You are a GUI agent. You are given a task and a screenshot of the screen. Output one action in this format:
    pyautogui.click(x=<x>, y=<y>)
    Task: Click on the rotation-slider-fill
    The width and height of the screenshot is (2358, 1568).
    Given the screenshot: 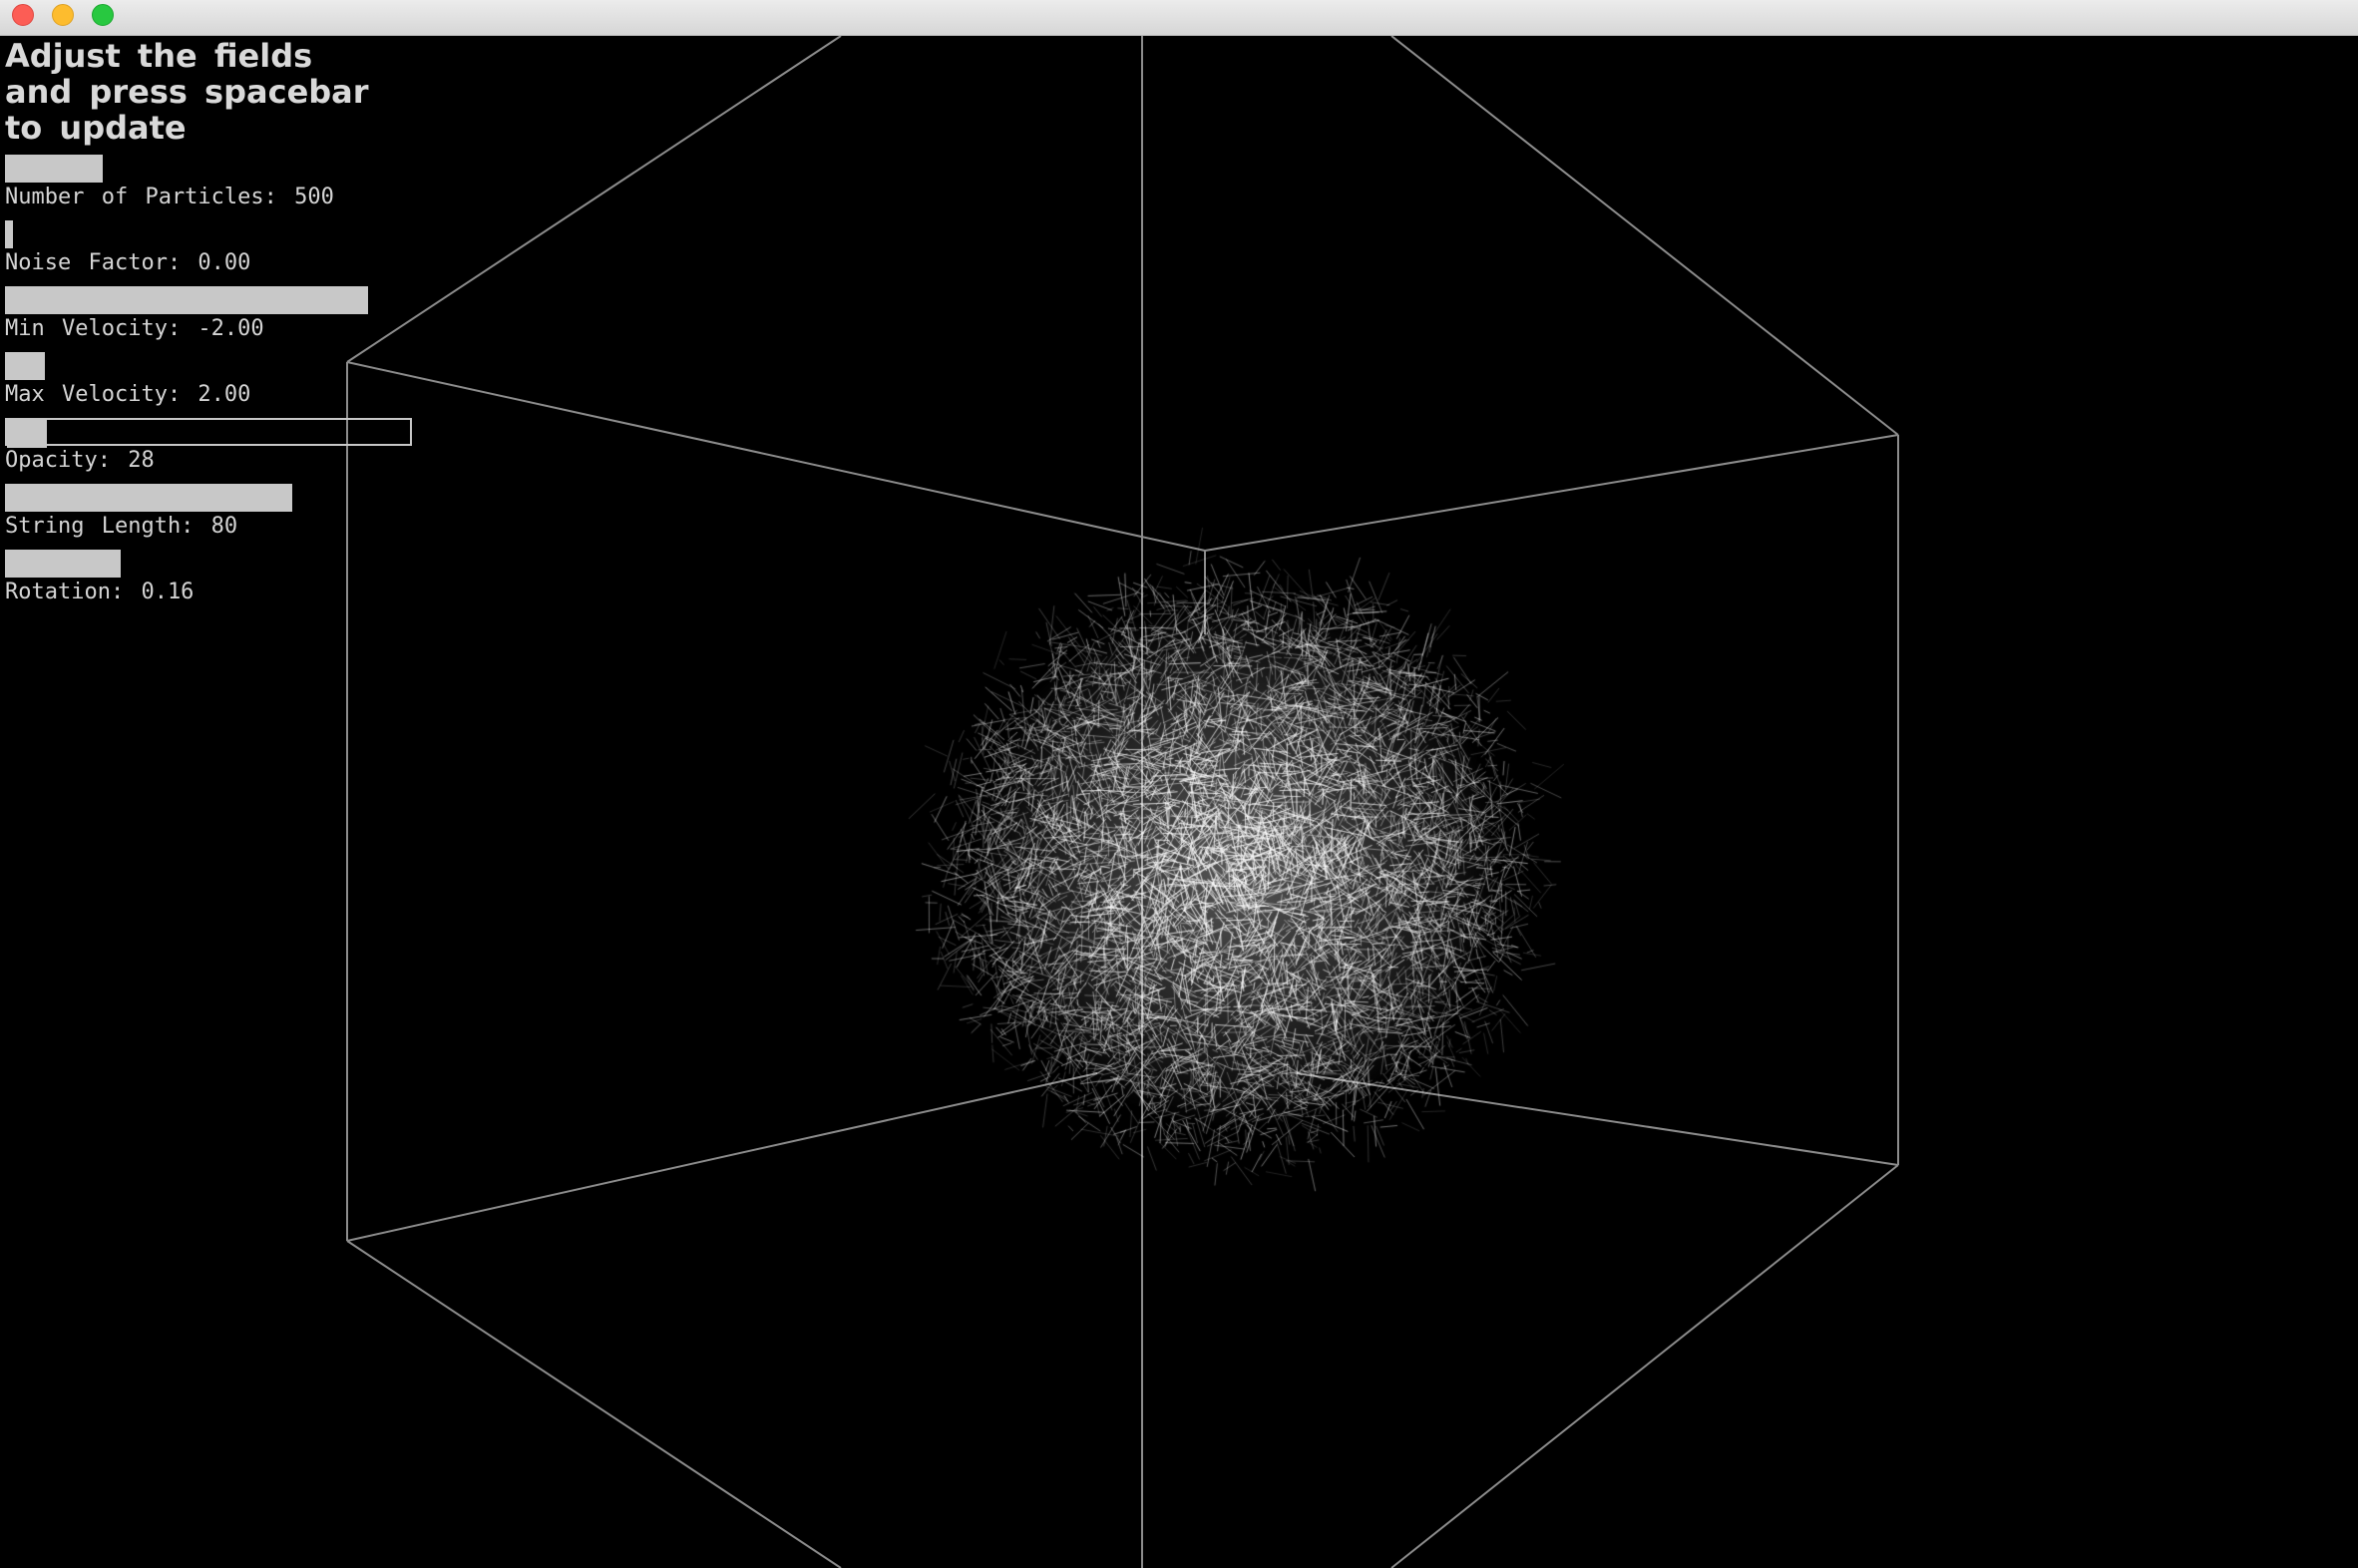 What is the action you would take?
    pyautogui.click(x=63, y=564)
    